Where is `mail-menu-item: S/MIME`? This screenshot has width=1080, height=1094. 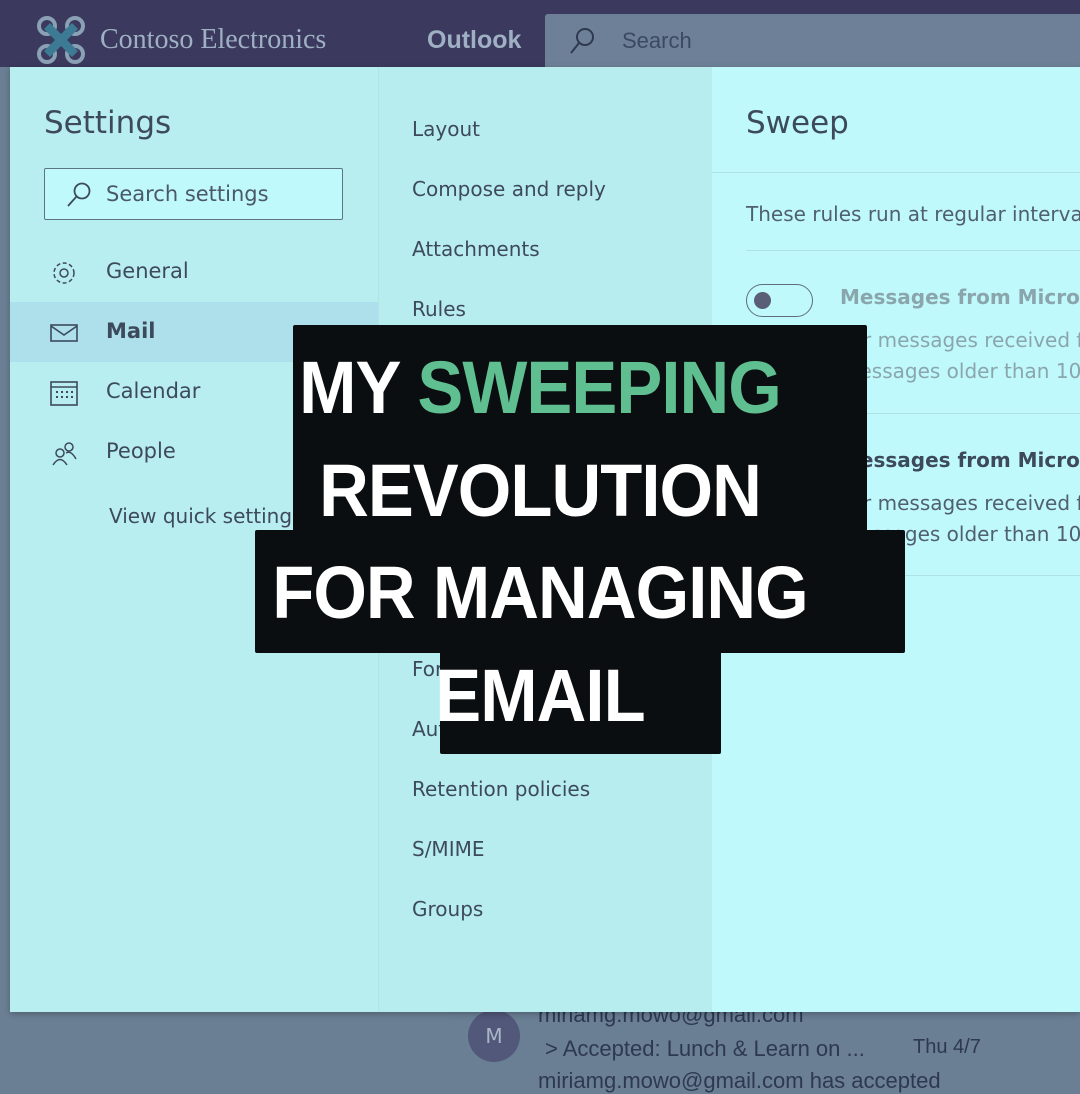
mail-menu-item: S/MIME is located at coordinates (448, 849).